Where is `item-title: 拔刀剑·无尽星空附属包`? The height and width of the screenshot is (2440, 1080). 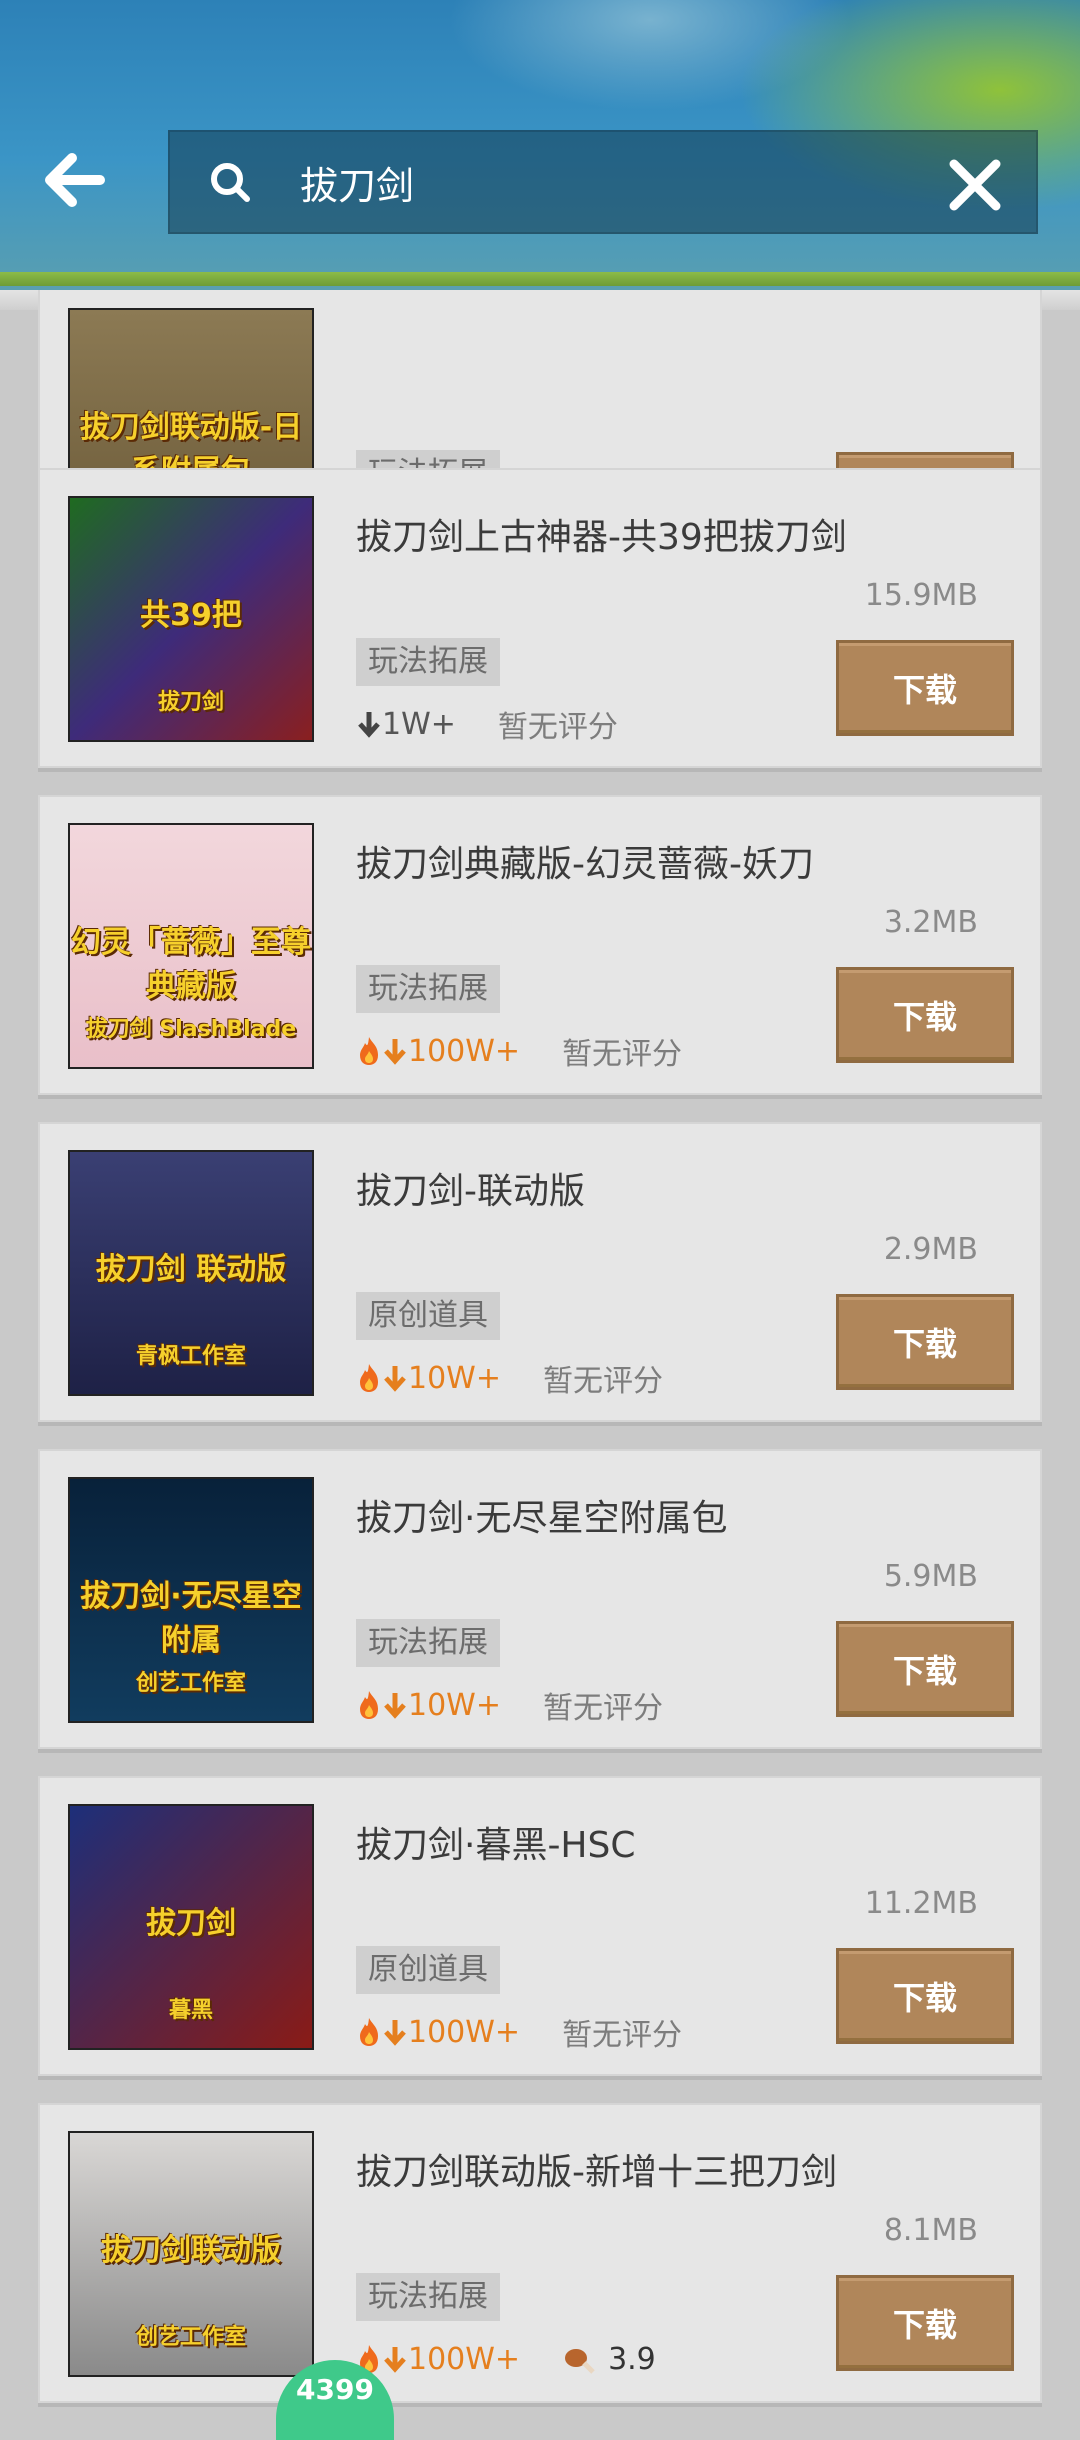 item-title: 拔刀剑·无尽星空附属包 is located at coordinates (541, 1515).